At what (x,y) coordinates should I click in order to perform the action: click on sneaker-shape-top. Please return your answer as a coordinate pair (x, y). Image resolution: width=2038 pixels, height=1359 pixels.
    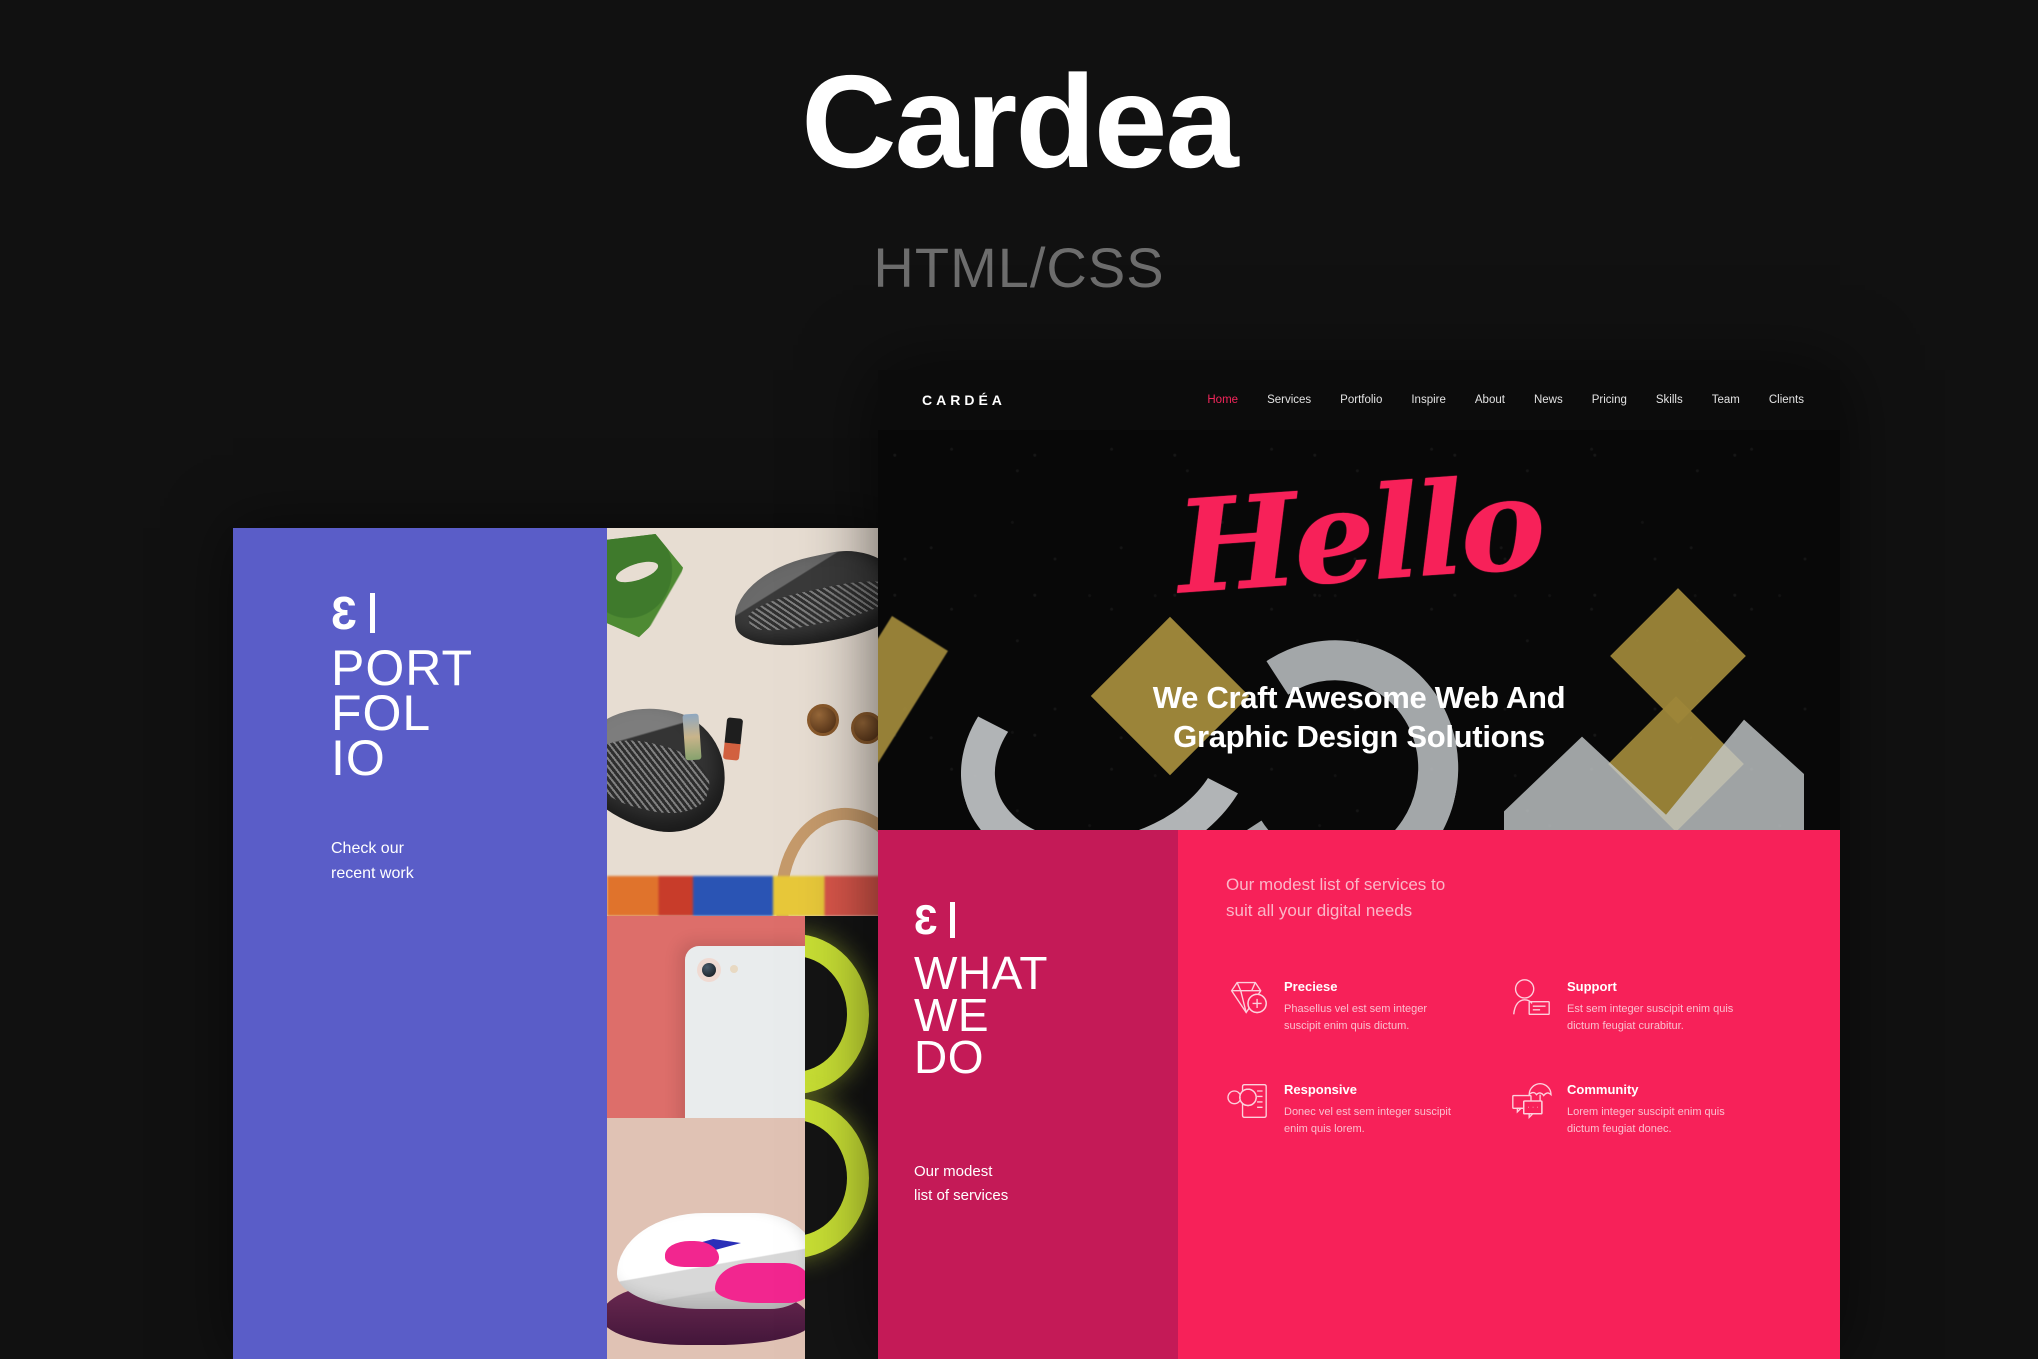
    Looking at the image, I should click on (808, 599).